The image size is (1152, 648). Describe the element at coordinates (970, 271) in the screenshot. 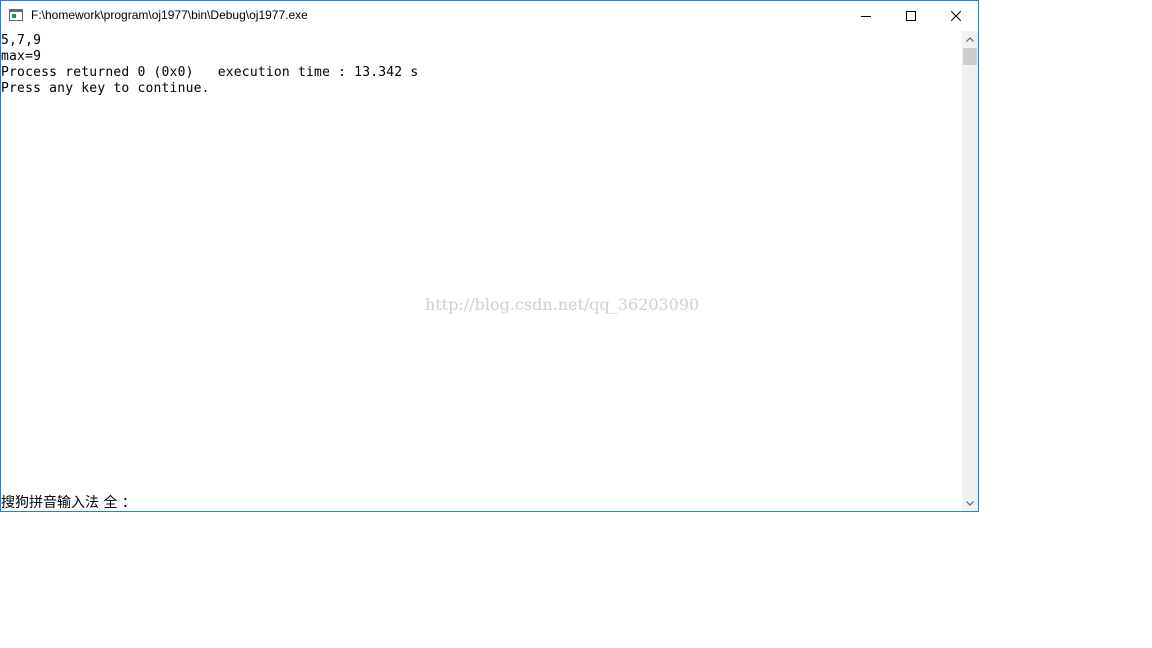

I see `vertical-scrollbar` at that location.